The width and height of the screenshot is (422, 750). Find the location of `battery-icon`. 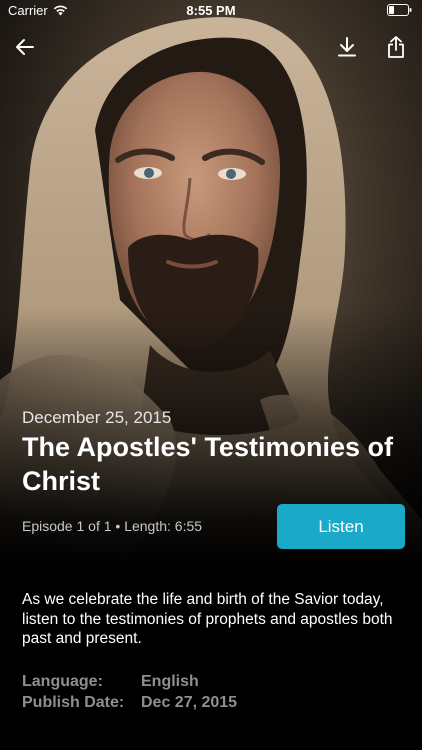

battery-icon is located at coordinates (399, 10).